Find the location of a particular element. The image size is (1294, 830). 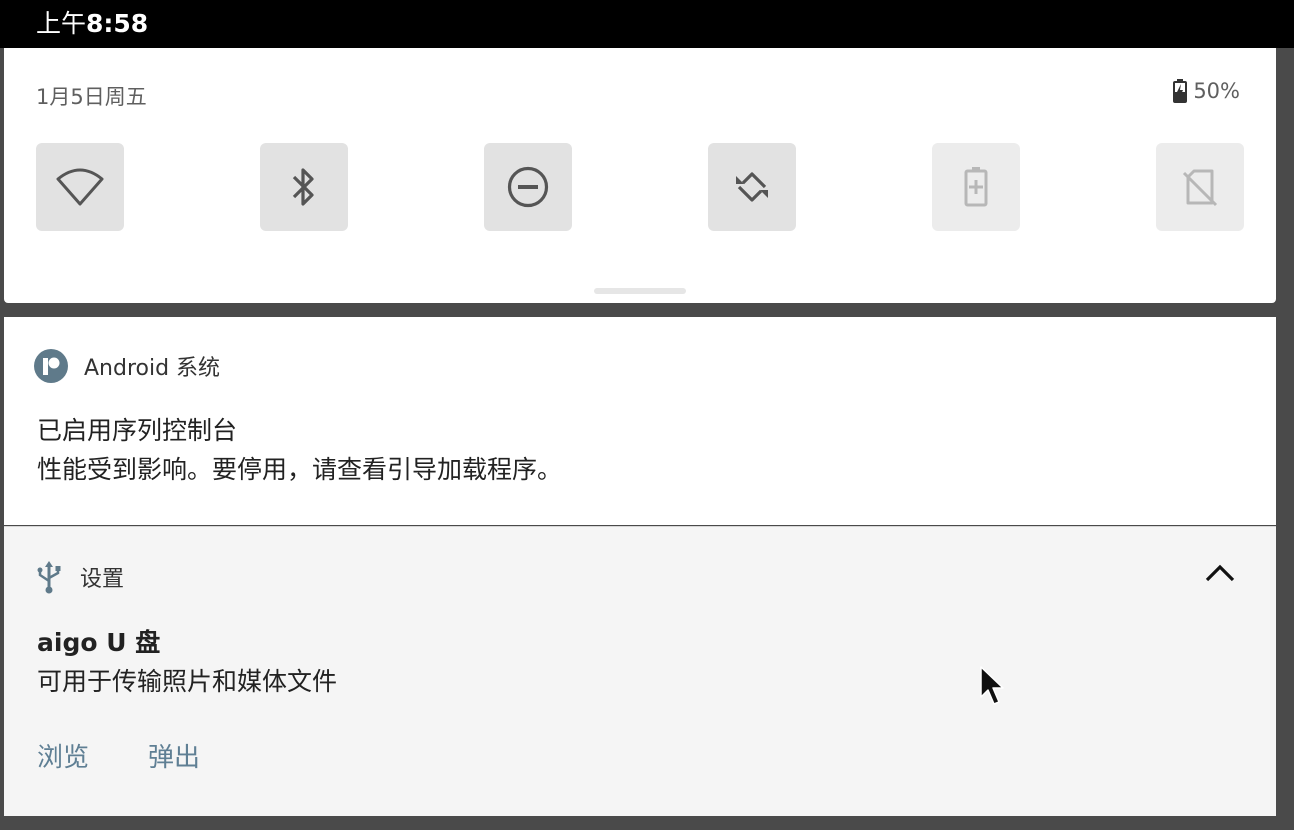

auto-rotate-icon is located at coordinates (752, 187).